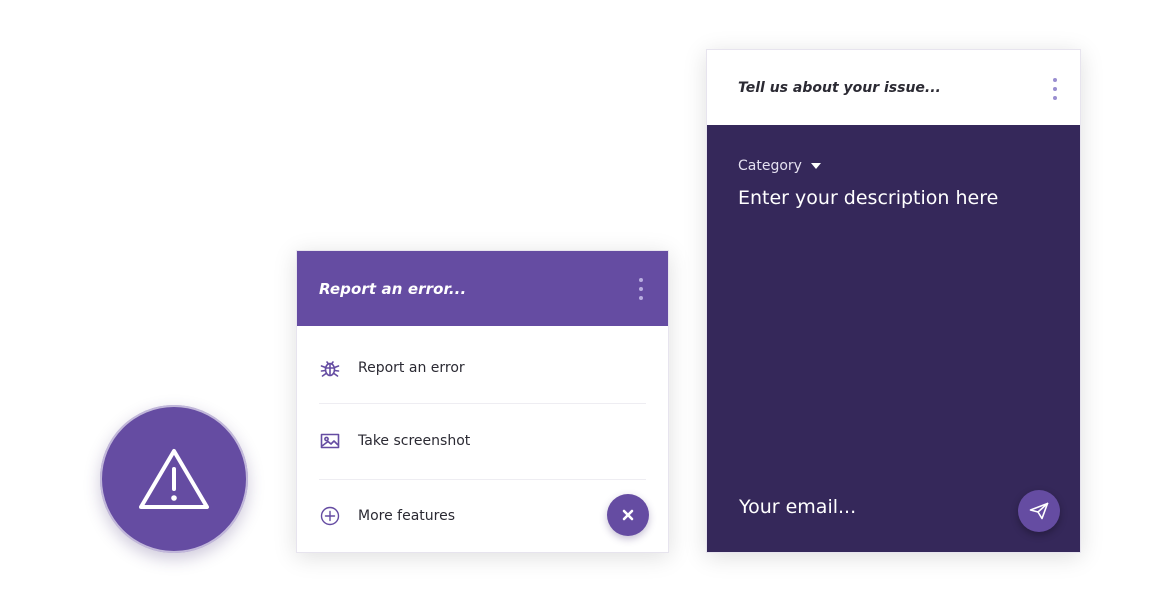  I want to click on plus-circle-icon, so click(330, 516).